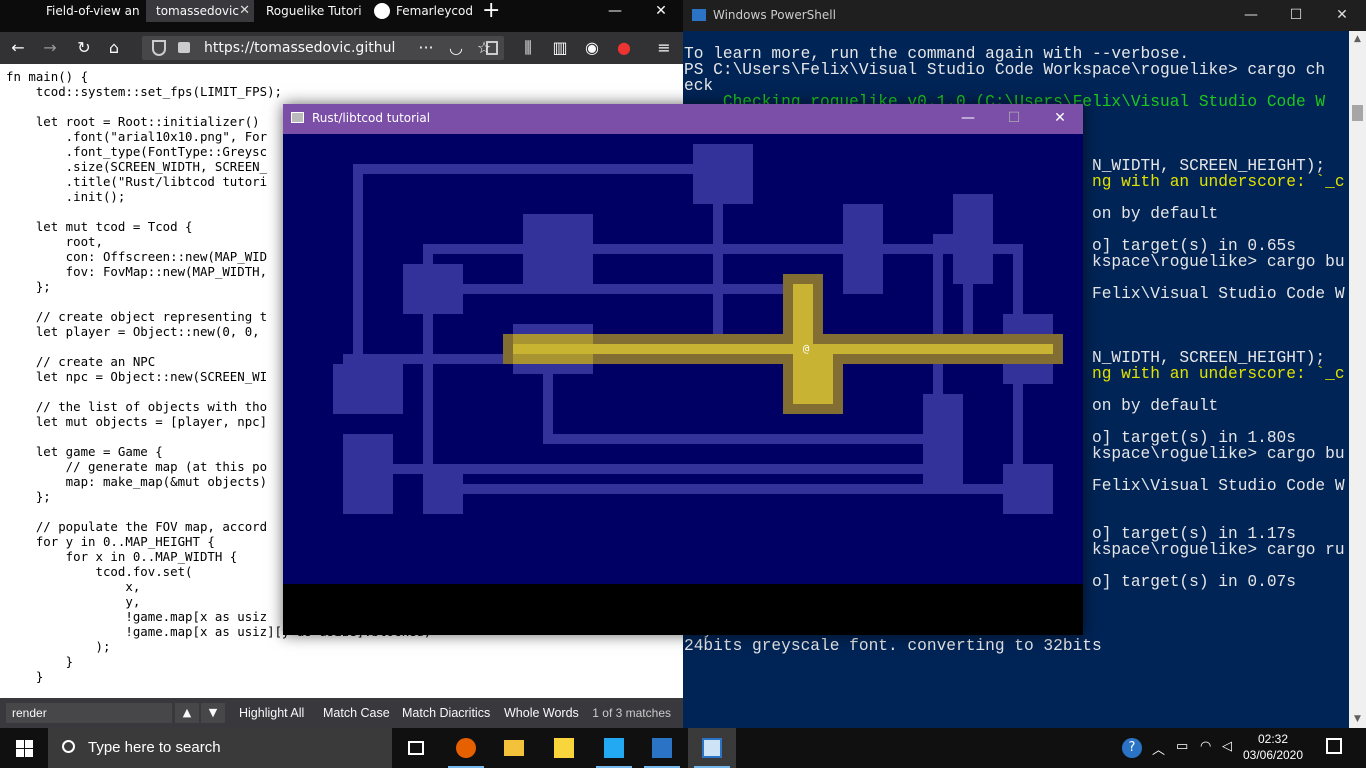 The height and width of the screenshot is (768, 1366). Describe the element at coordinates (631, 713) in the screenshot. I see `find-match-count: 1 of 3 matches` at that location.